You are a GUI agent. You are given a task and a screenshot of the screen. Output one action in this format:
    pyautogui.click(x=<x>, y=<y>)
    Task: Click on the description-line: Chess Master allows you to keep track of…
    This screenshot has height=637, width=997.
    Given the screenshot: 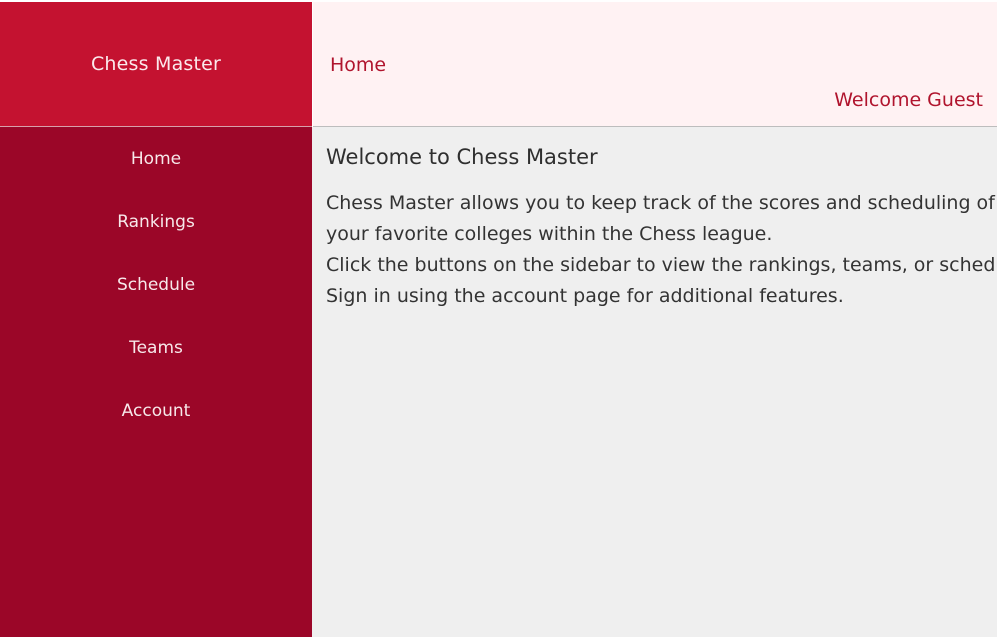 What is the action you would take?
    pyautogui.click(x=660, y=203)
    